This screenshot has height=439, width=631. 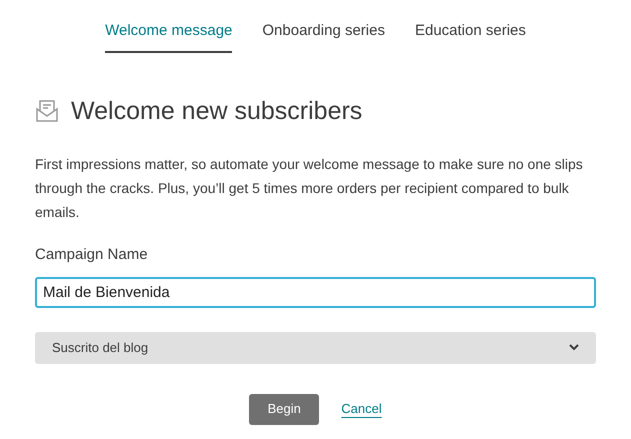 I want to click on cancel-link: Cancel, so click(x=361, y=409).